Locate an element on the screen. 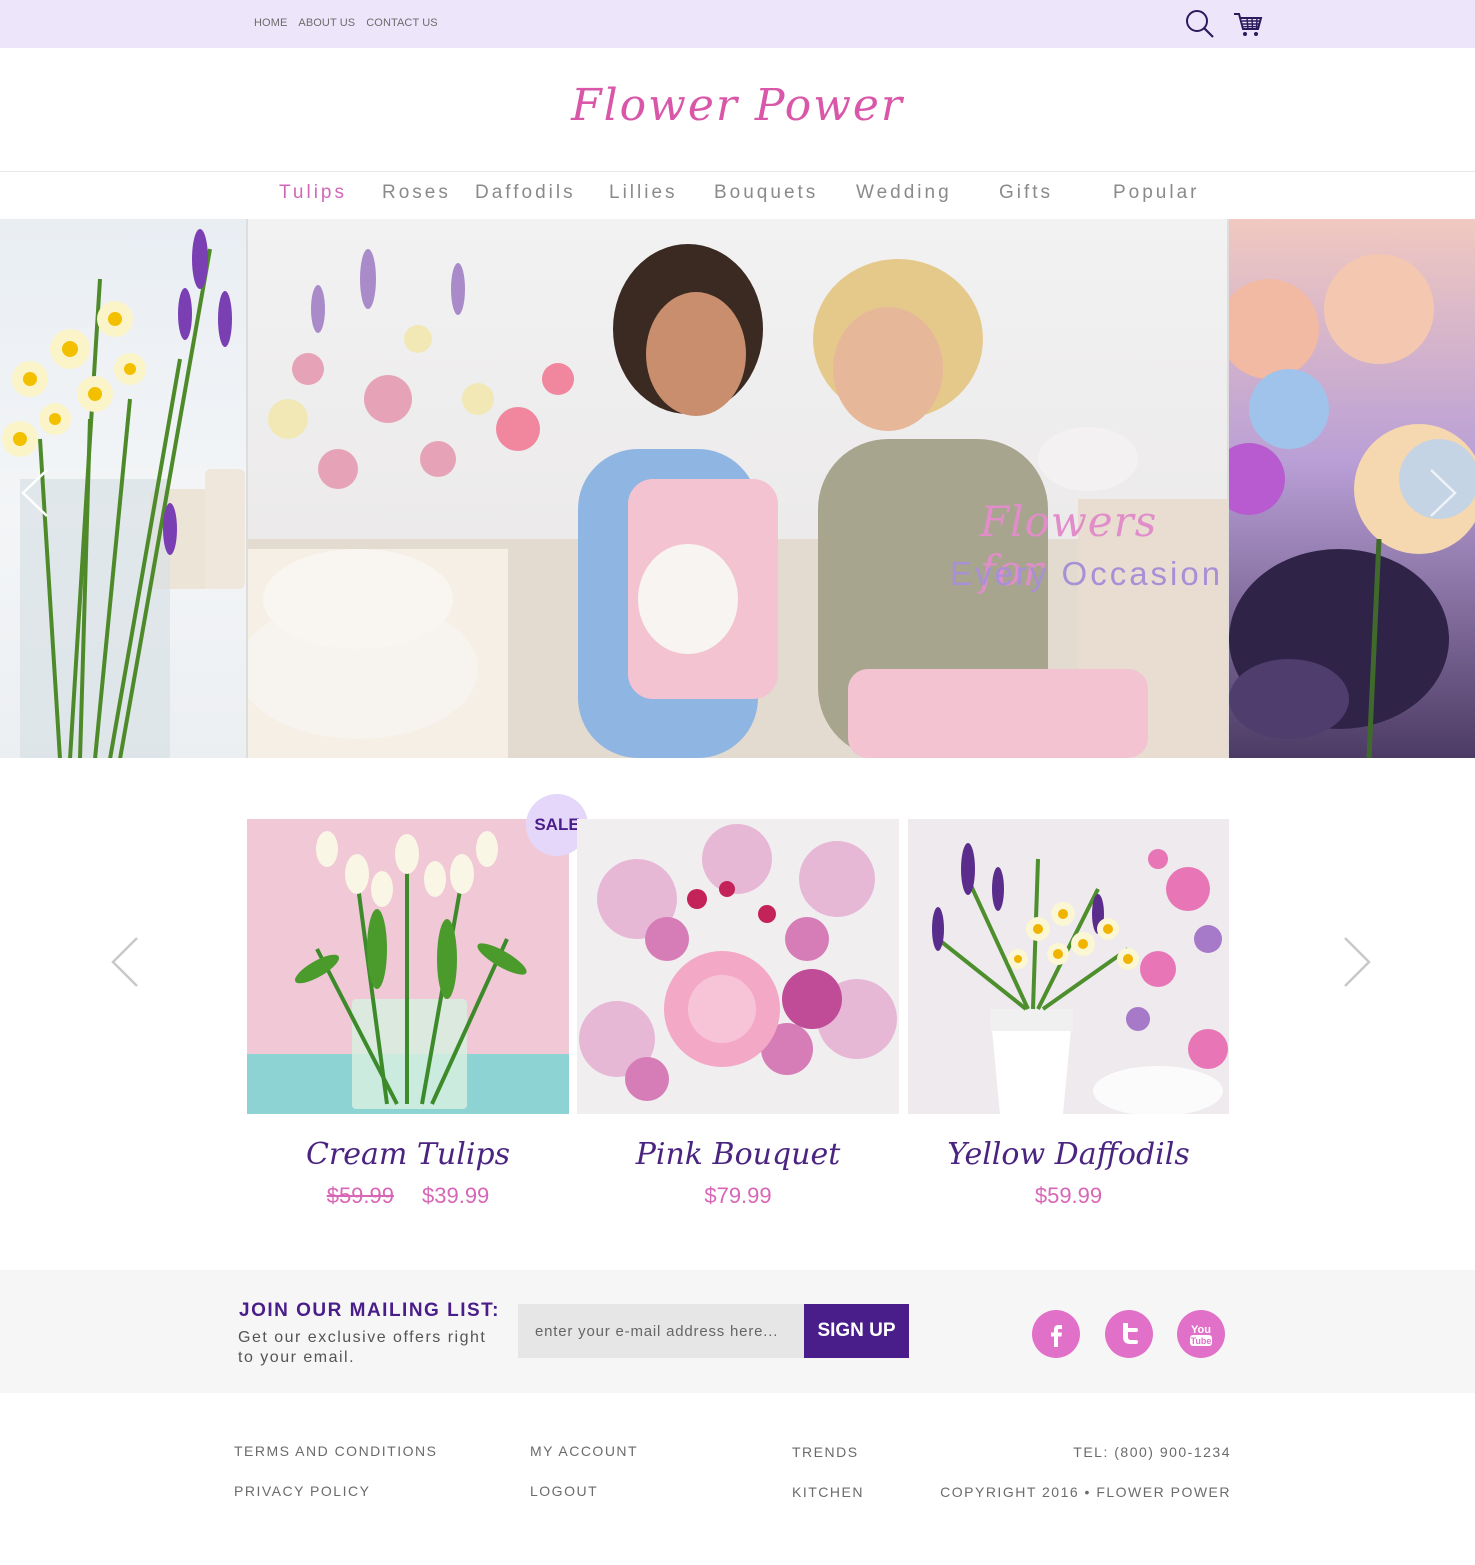 The width and height of the screenshot is (1475, 1565). category-popular: Popular is located at coordinates (1156, 193).